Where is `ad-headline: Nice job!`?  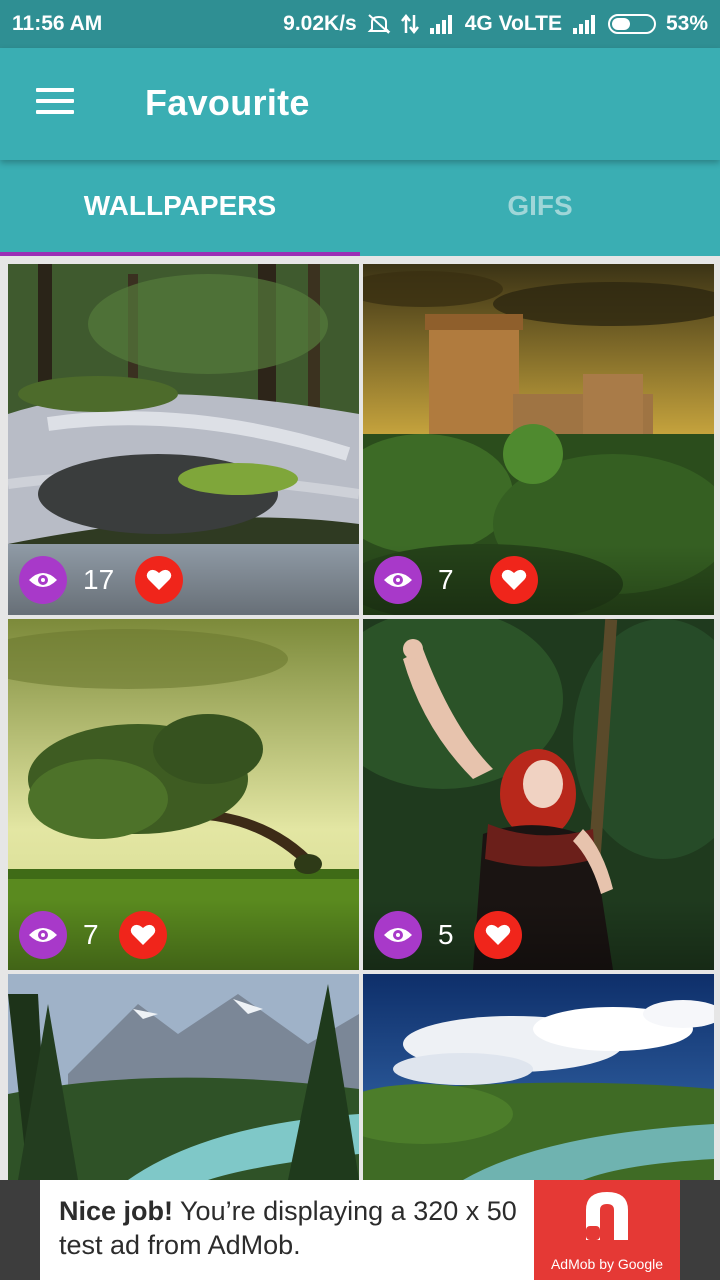 ad-headline: Nice job! is located at coordinates (116, 1211).